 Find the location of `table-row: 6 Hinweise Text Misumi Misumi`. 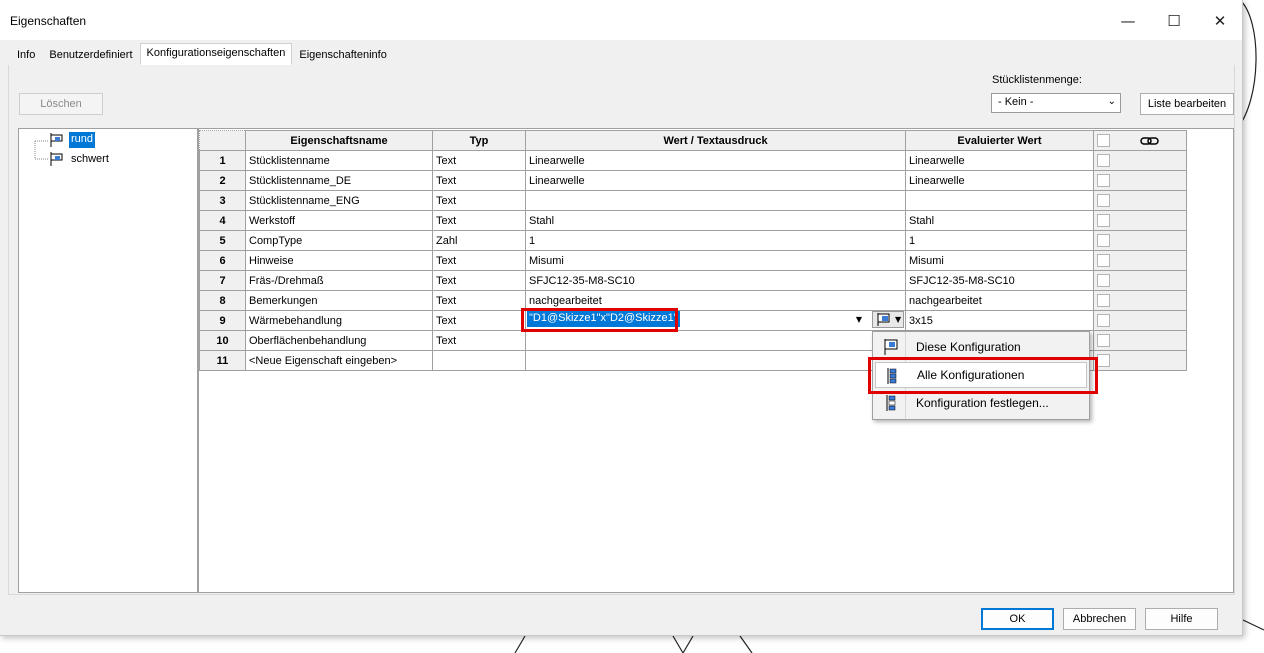

table-row: 6 Hinweise Text Misumi Misumi is located at coordinates (693, 260).